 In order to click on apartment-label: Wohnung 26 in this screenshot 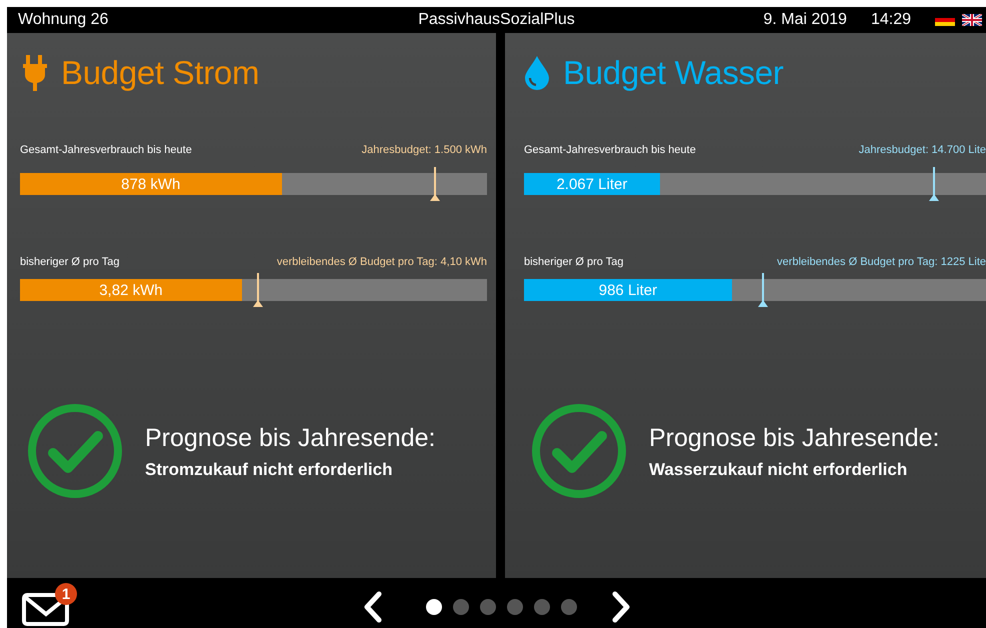, I will do `click(63, 20)`.